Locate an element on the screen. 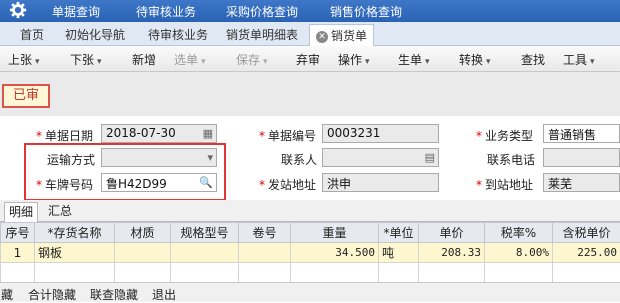 The width and height of the screenshot is (620, 303). new-button: 新增 is located at coordinates (144, 59).